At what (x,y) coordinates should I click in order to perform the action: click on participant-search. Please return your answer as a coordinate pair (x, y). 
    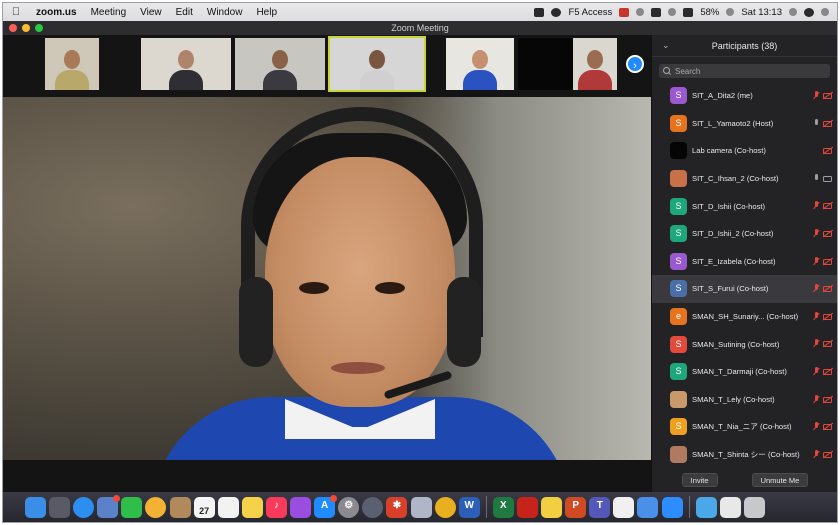
    Looking at the image, I should click on (744, 71).